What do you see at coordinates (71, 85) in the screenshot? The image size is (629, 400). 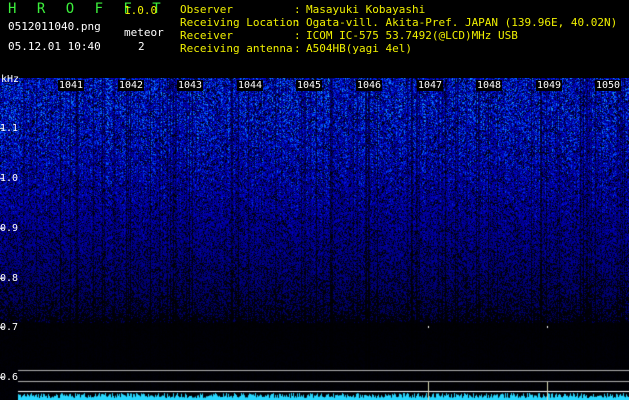 I see `x-tick-label: 1041` at bounding box center [71, 85].